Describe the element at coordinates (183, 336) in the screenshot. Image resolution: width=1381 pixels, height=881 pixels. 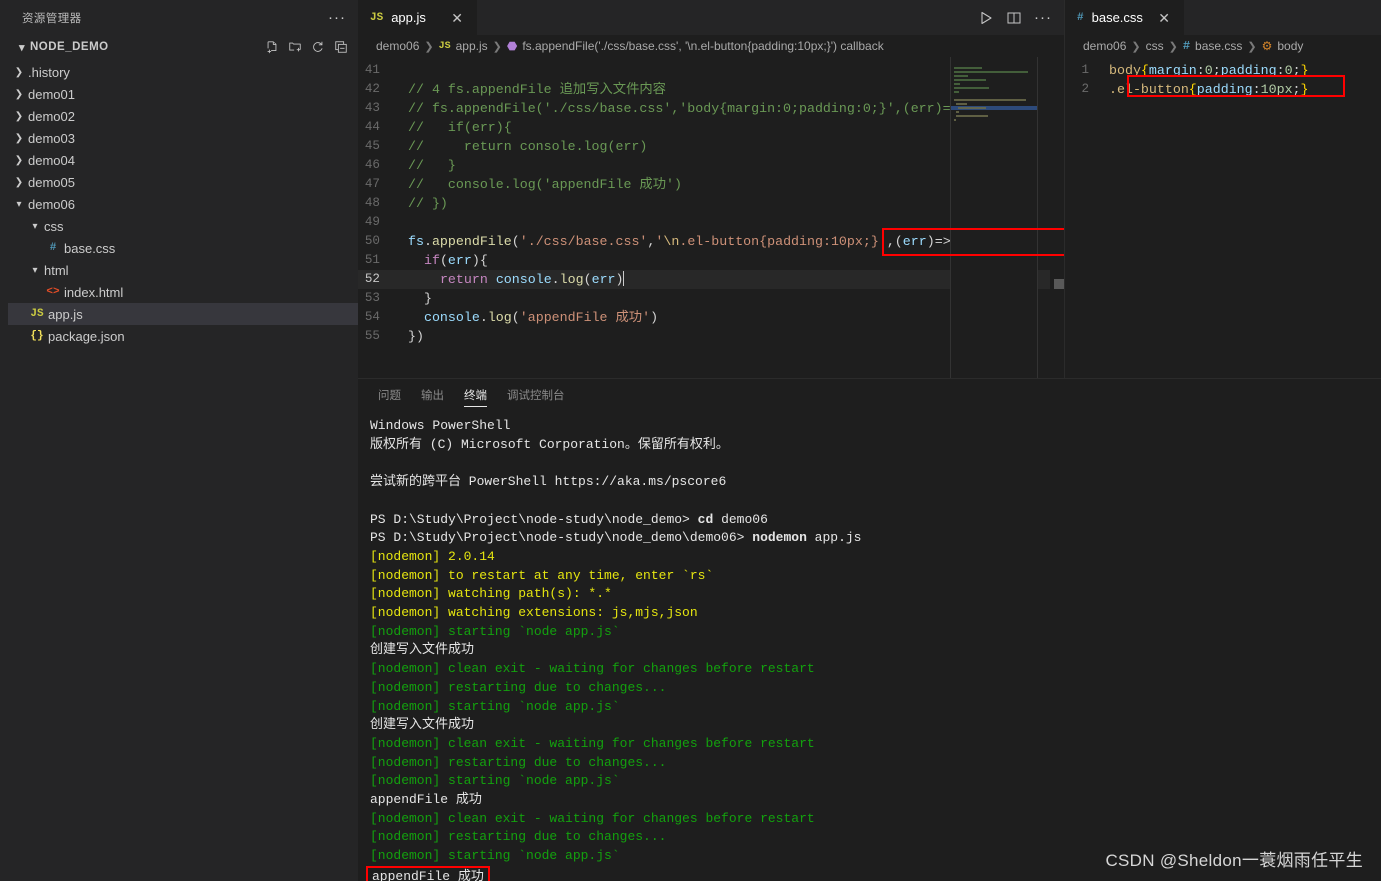
I see `tree-item-package-json: {} package.json` at that location.